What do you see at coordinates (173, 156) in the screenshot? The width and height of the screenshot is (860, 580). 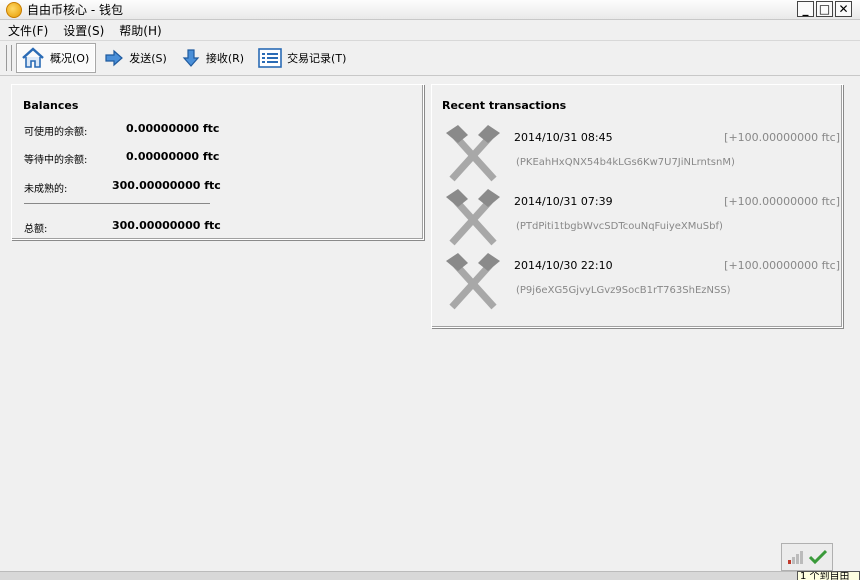 I see `pending-value: 0.00000000 ftc` at bounding box center [173, 156].